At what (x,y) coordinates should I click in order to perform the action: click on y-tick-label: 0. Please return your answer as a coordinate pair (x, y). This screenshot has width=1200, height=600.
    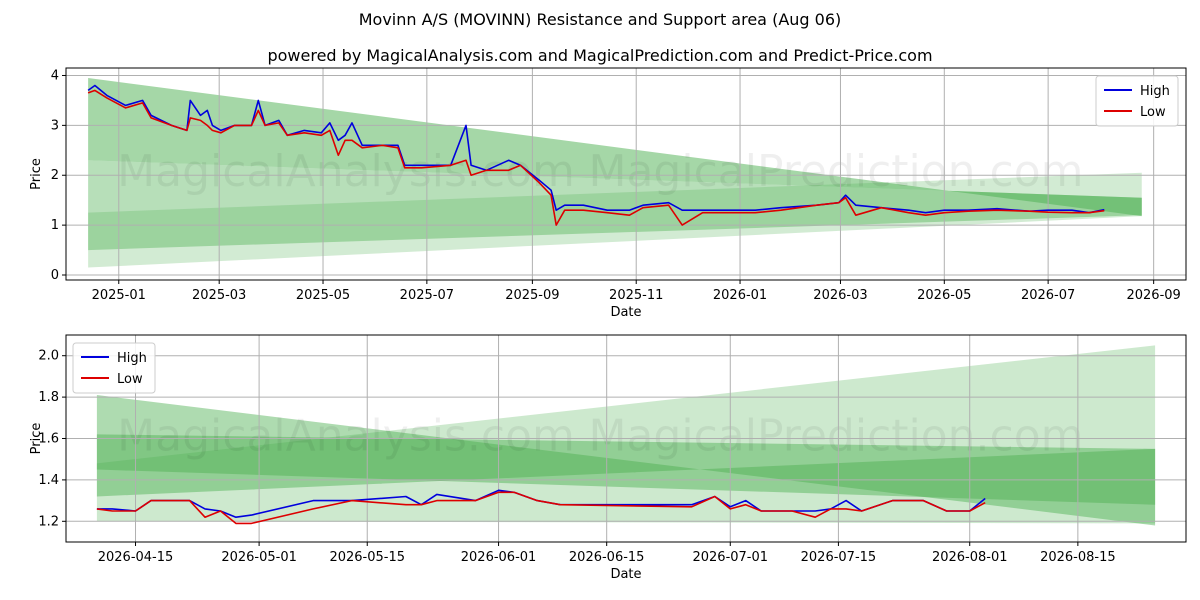
    Looking at the image, I should click on (55, 275).